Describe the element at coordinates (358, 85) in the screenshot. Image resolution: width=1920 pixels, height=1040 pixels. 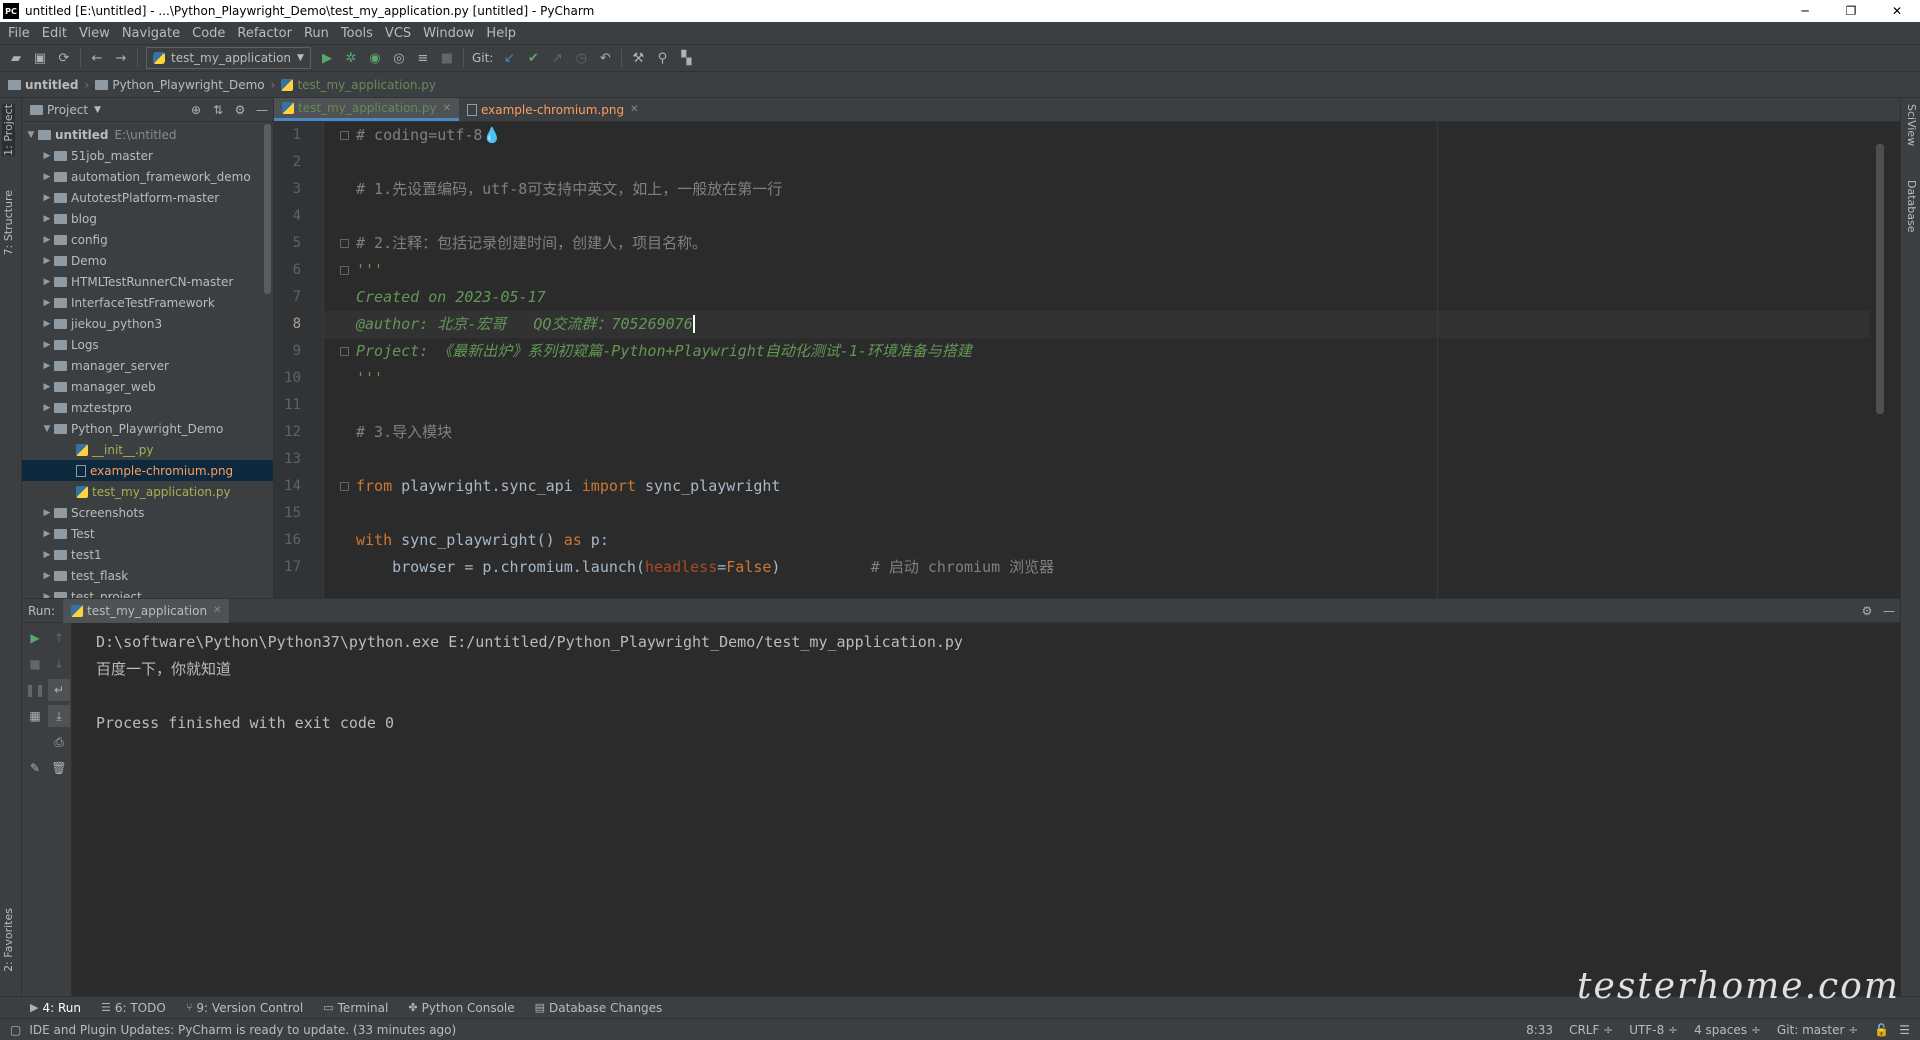
I see `breadcrumb-item: test_my_application.py` at that location.